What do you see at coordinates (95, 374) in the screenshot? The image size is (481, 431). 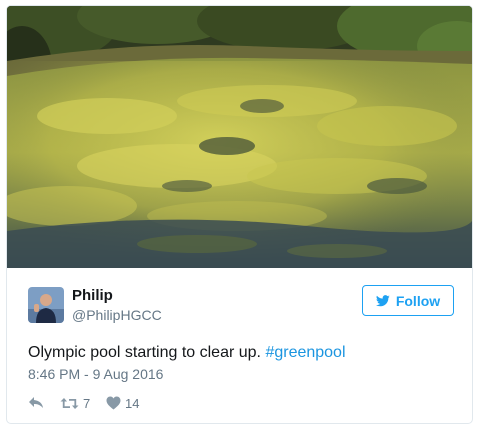 I see `tweet-timestamp: 8:46 PM - 9 Aug 2016` at bounding box center [95, 374].